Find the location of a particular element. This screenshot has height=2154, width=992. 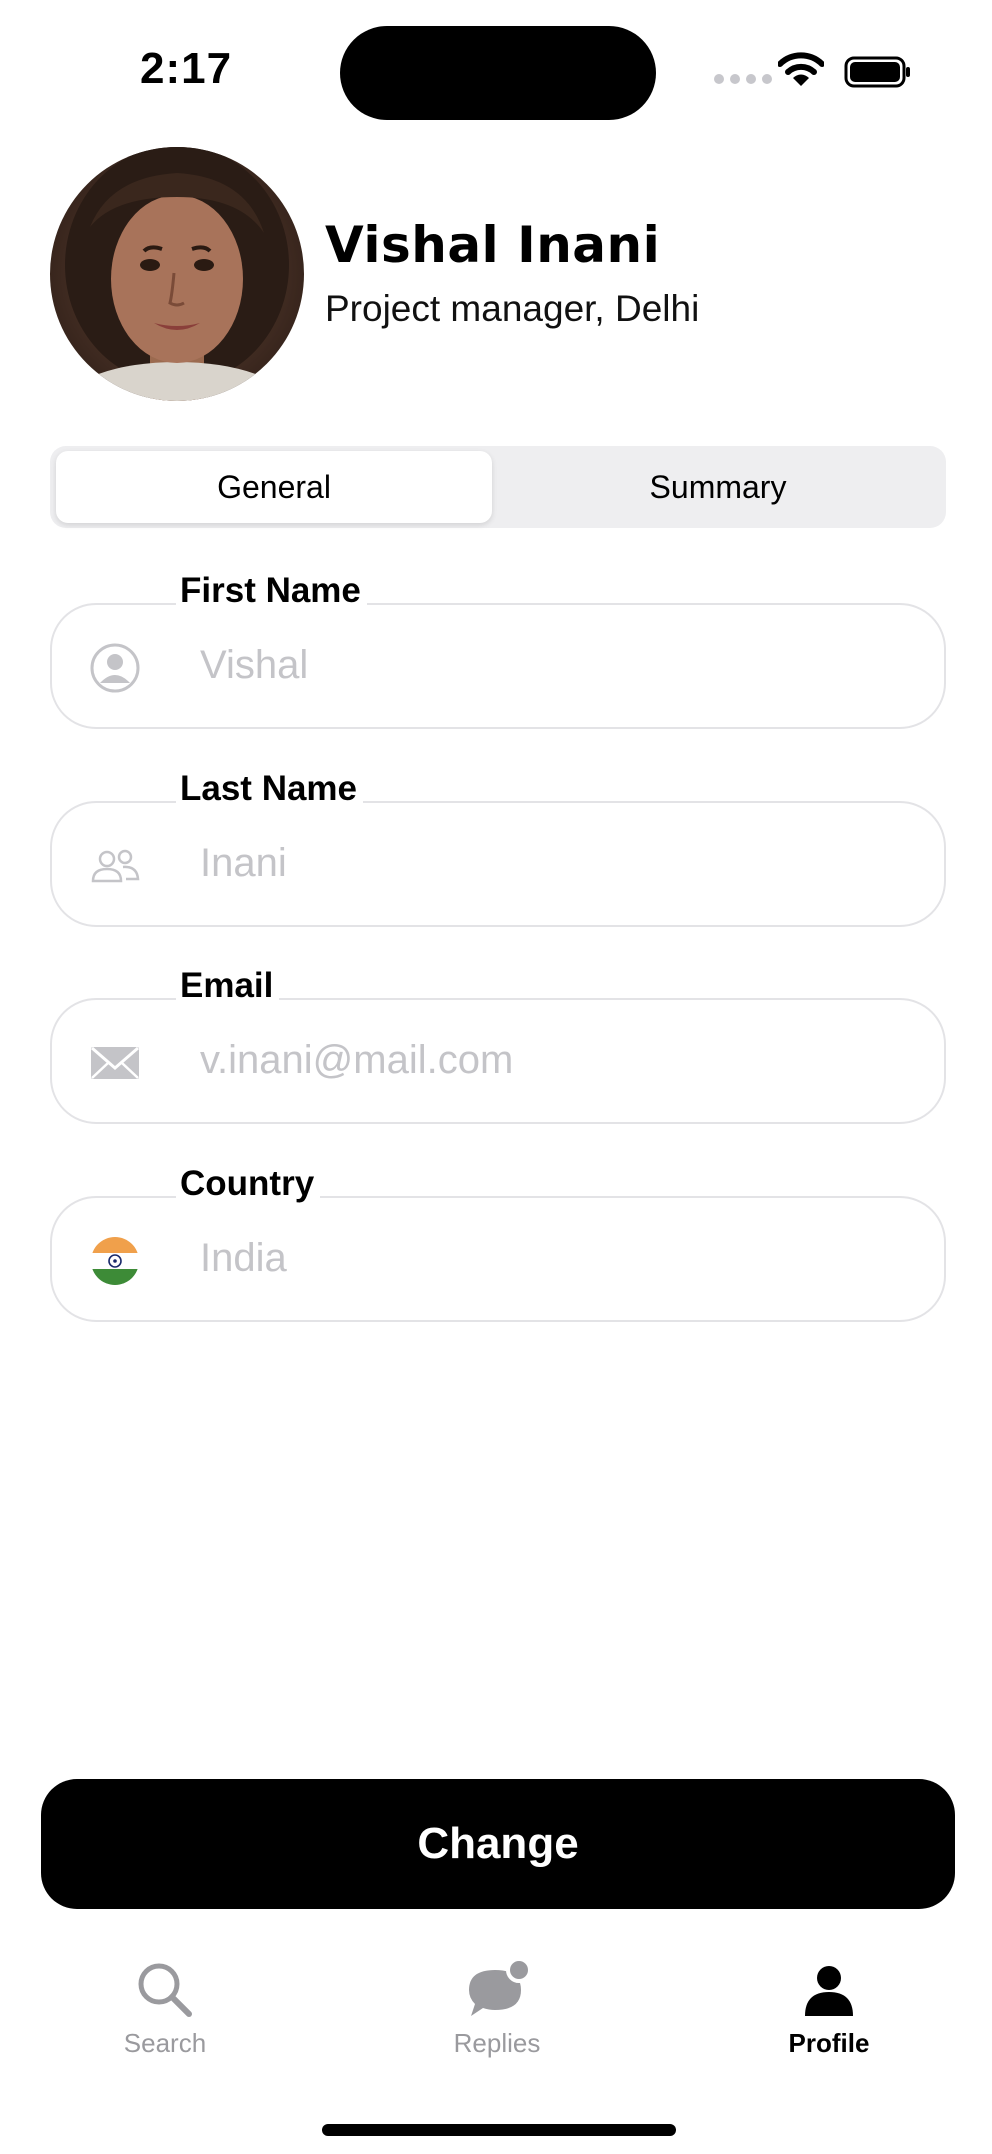

last-name-input: Inani is located at coordinates (243, 863).